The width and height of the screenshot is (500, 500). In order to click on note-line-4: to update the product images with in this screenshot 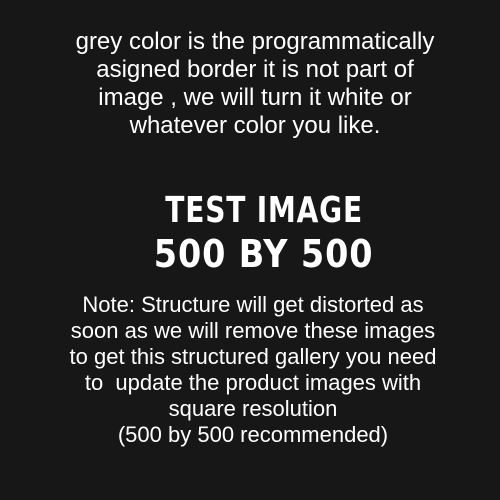, I will do `click(253, 382)`.